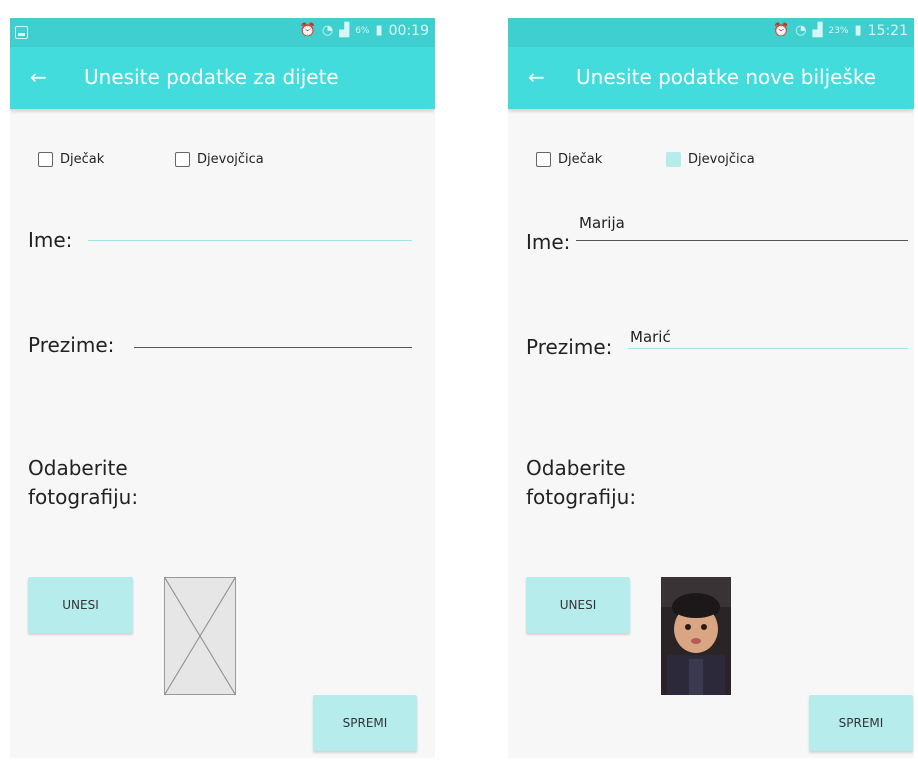 This screenshot has width=918, height=762. I want to click on last-name-value: Marić, so click(650, 337).